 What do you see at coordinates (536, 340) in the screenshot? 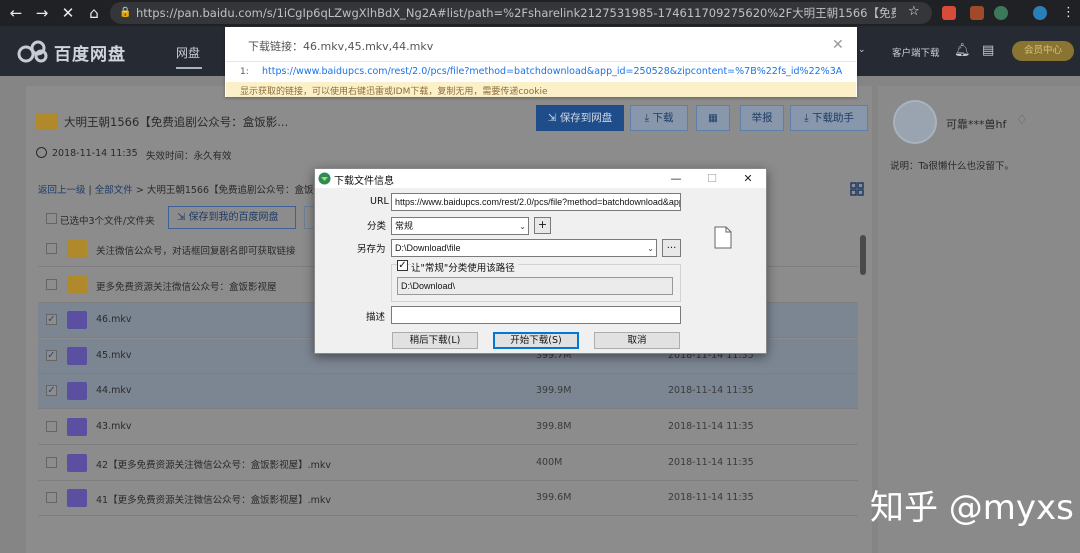
I see `start-download-button: 开始下载(S)` at bounding box center [536, 340].